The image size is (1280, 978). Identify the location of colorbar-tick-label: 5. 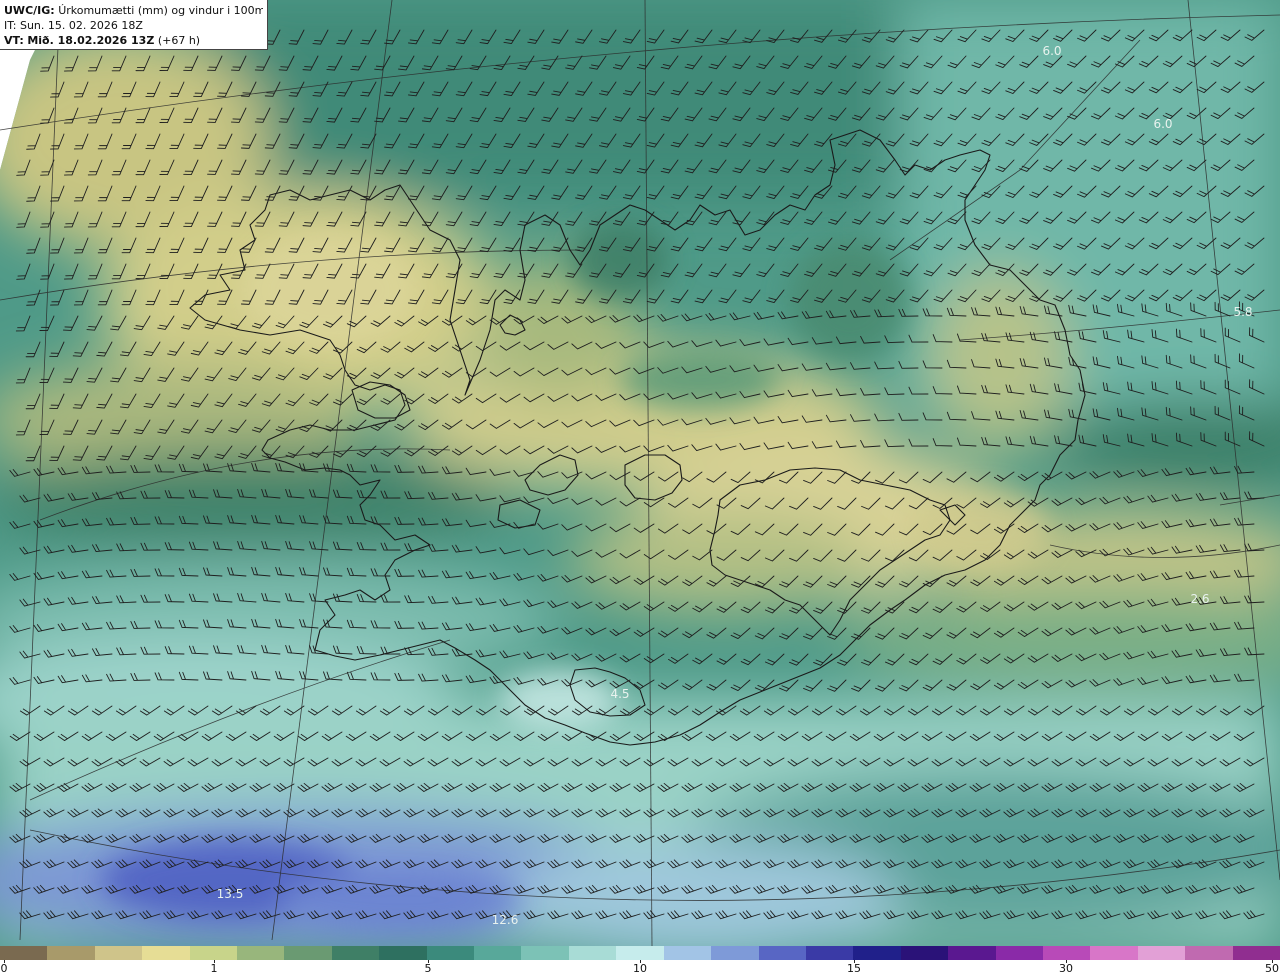
(428, 968).